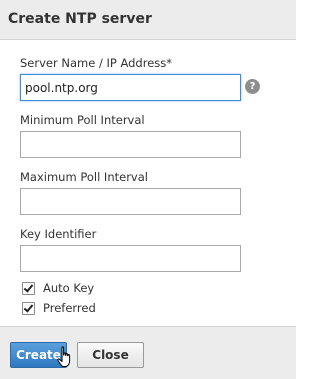 The width and height of the screenshot is (320, 379). I want to click on key-identifier-label: Key Identifier, so click(58, 234).